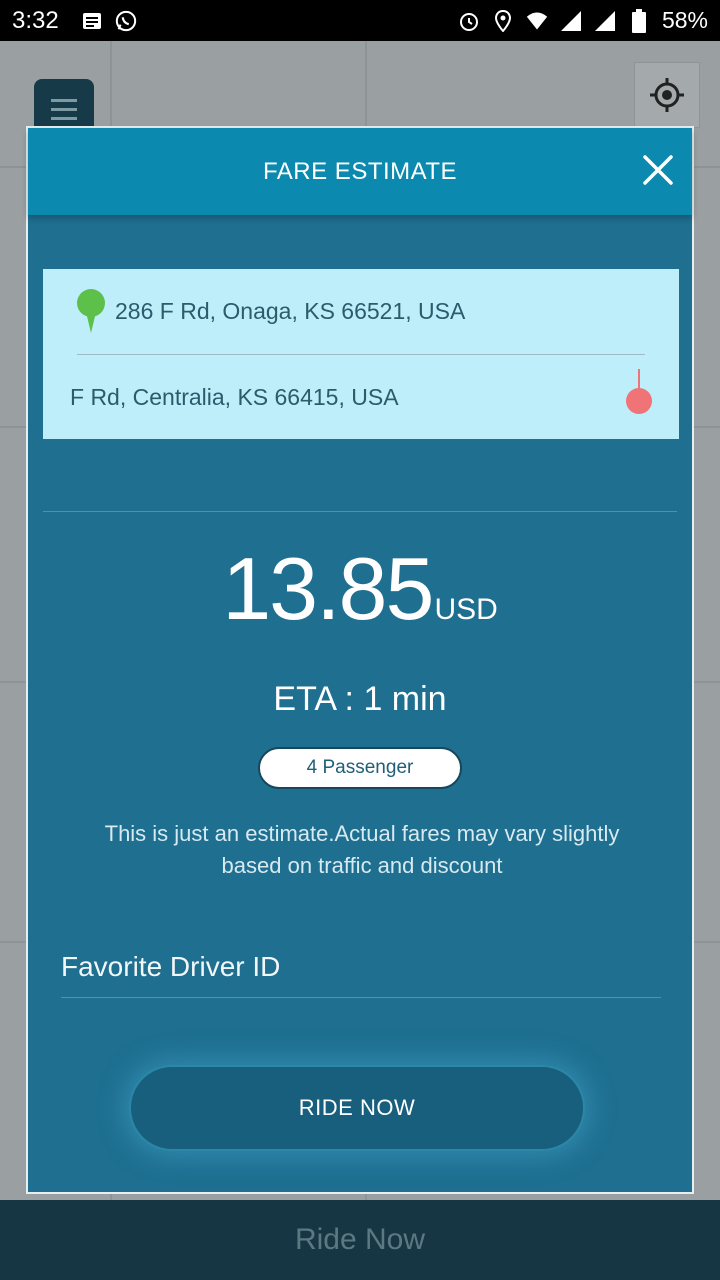 The image size is (720, 1280). What do you see at coordinates (360, 20) in the screenshot?
I see `status-bar: 3:32 58%` at bounding box center [360, 20].